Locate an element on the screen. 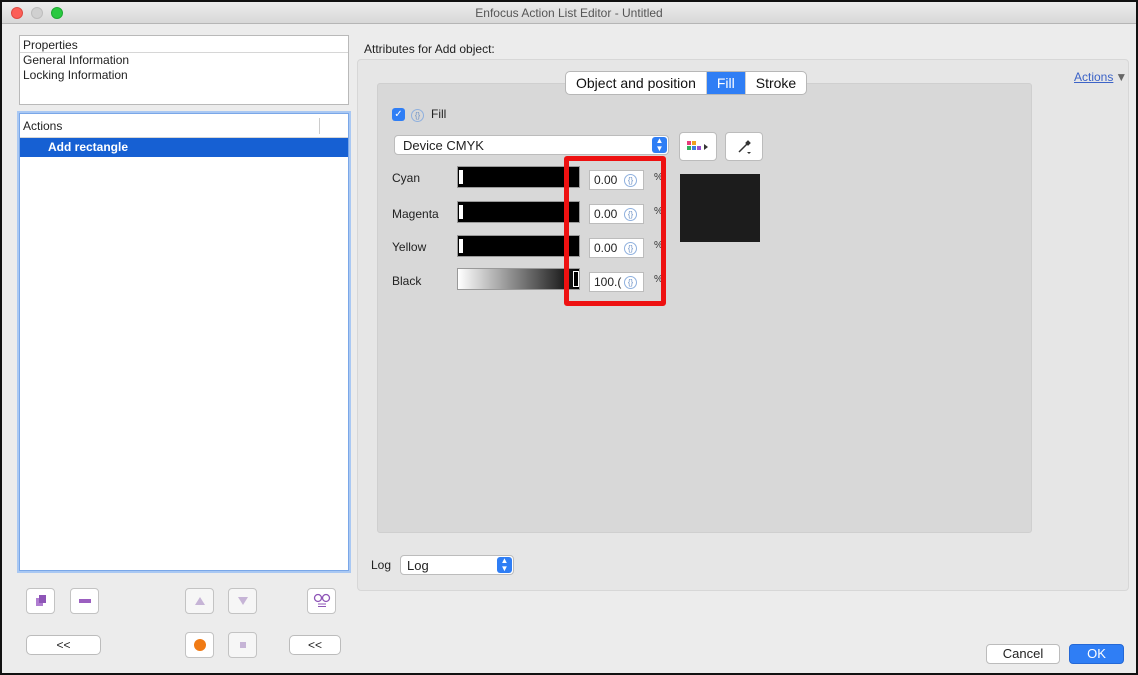 The image size is (1138, 675). log-label: Log is located at coordinates (381, 565).